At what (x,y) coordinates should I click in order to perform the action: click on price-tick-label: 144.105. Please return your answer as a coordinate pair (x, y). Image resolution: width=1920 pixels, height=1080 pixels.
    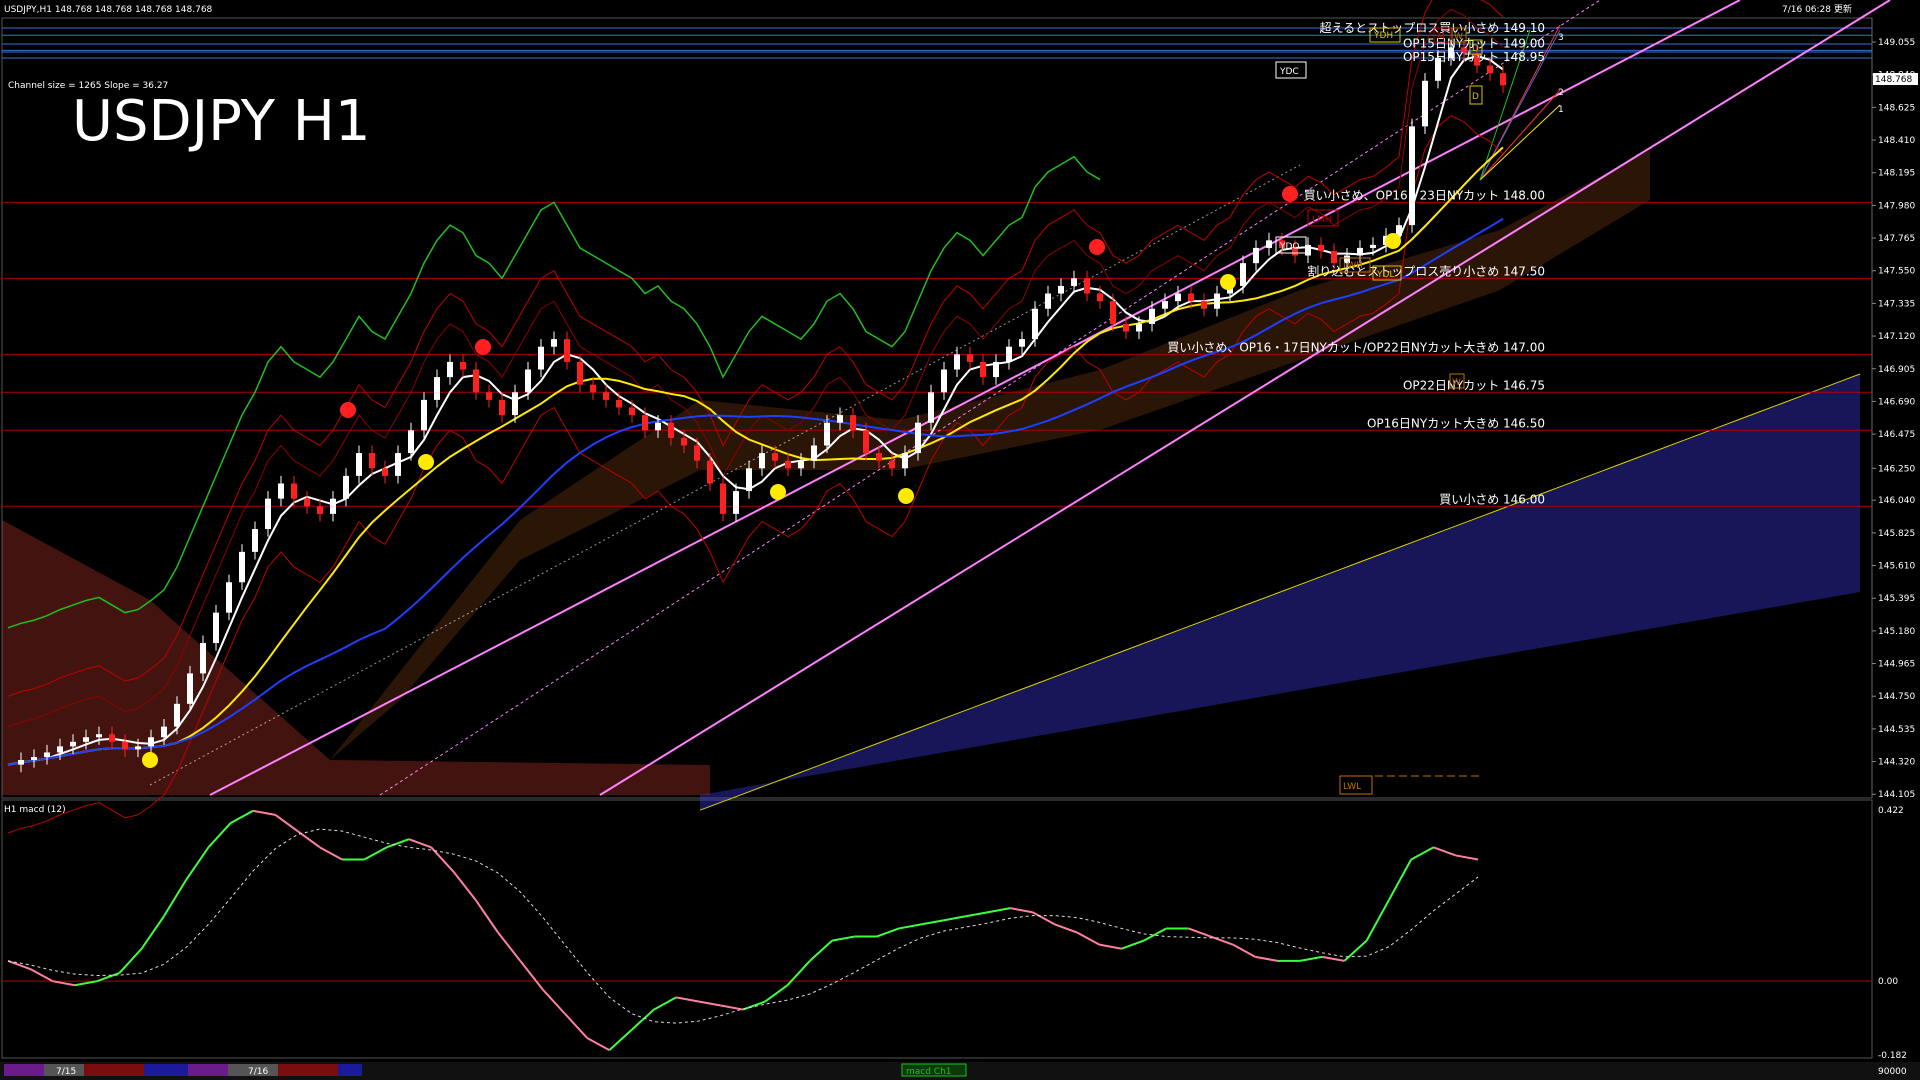
    Looking at the image, I should click on (1896, 795).